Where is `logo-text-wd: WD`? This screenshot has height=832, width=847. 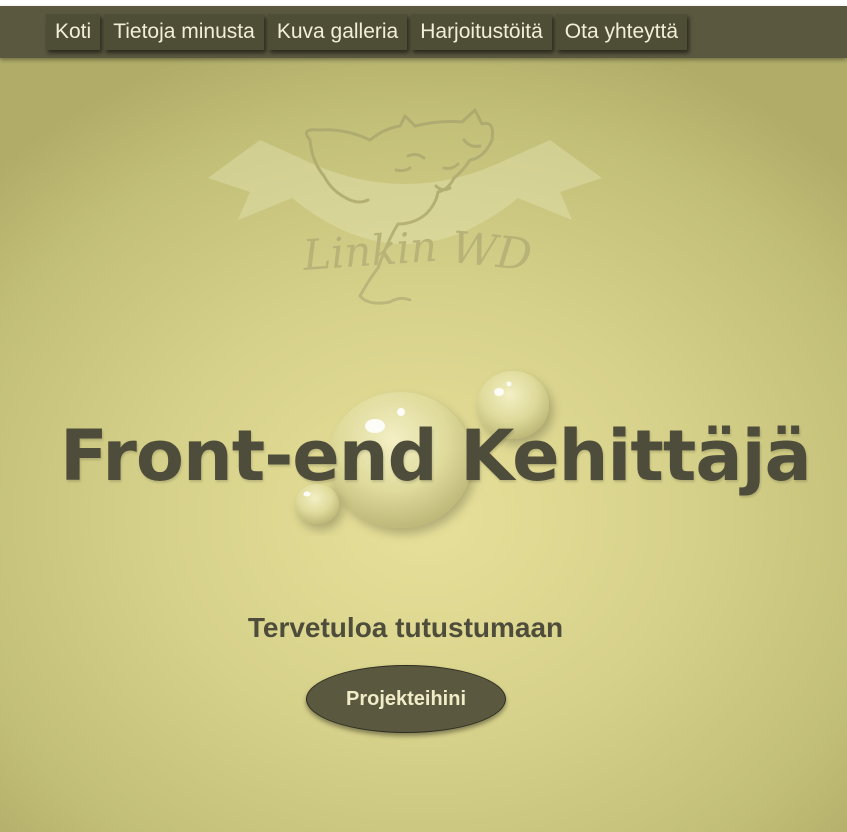
logo-text-wd: WD is located at coordinates (491, 251).